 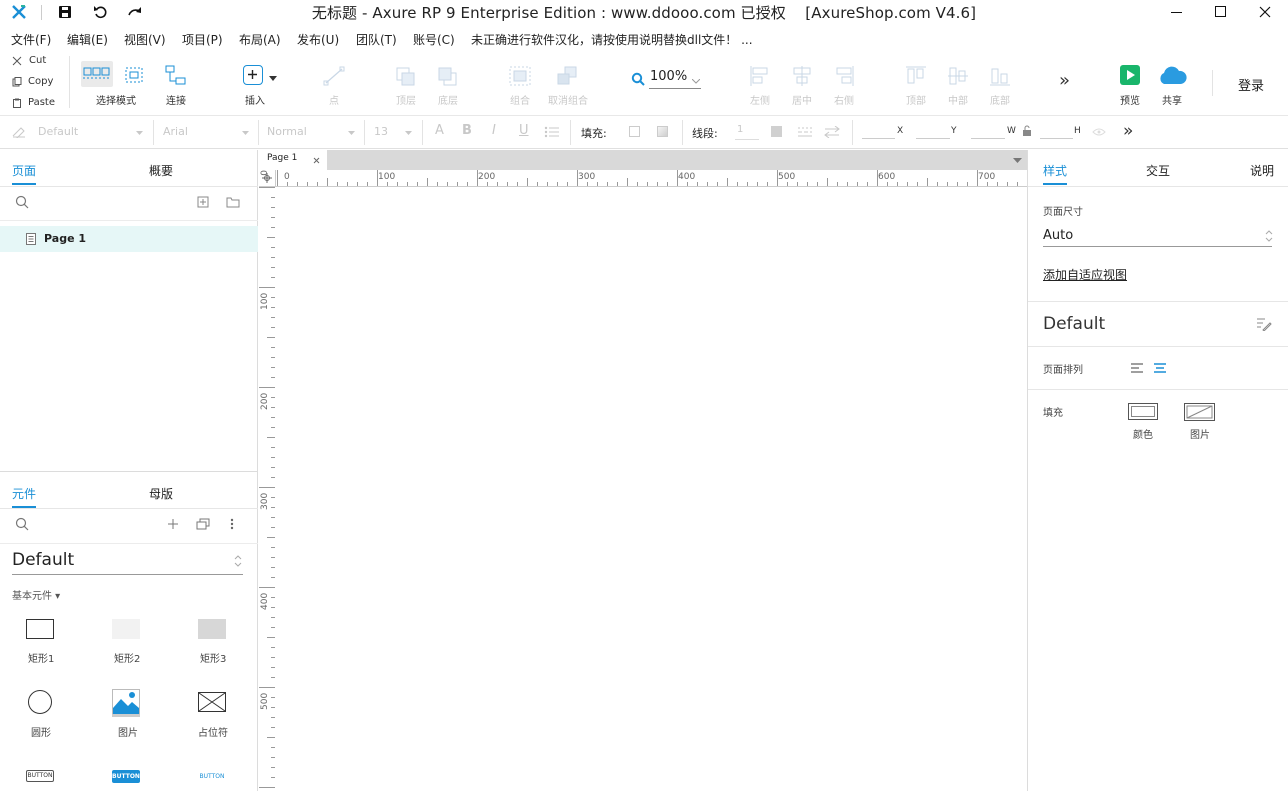 What do you see at coordinates (1099, 132) in the screenshot?
I see `visibility-eye-icon` at bounding box center [1099, 132].